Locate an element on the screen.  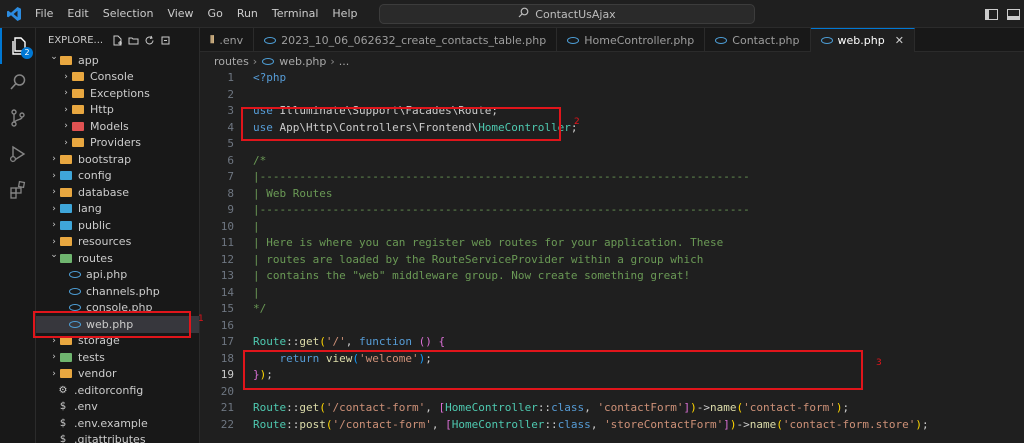
tree-item-label: channels.php is located at coordinates (123, 291).